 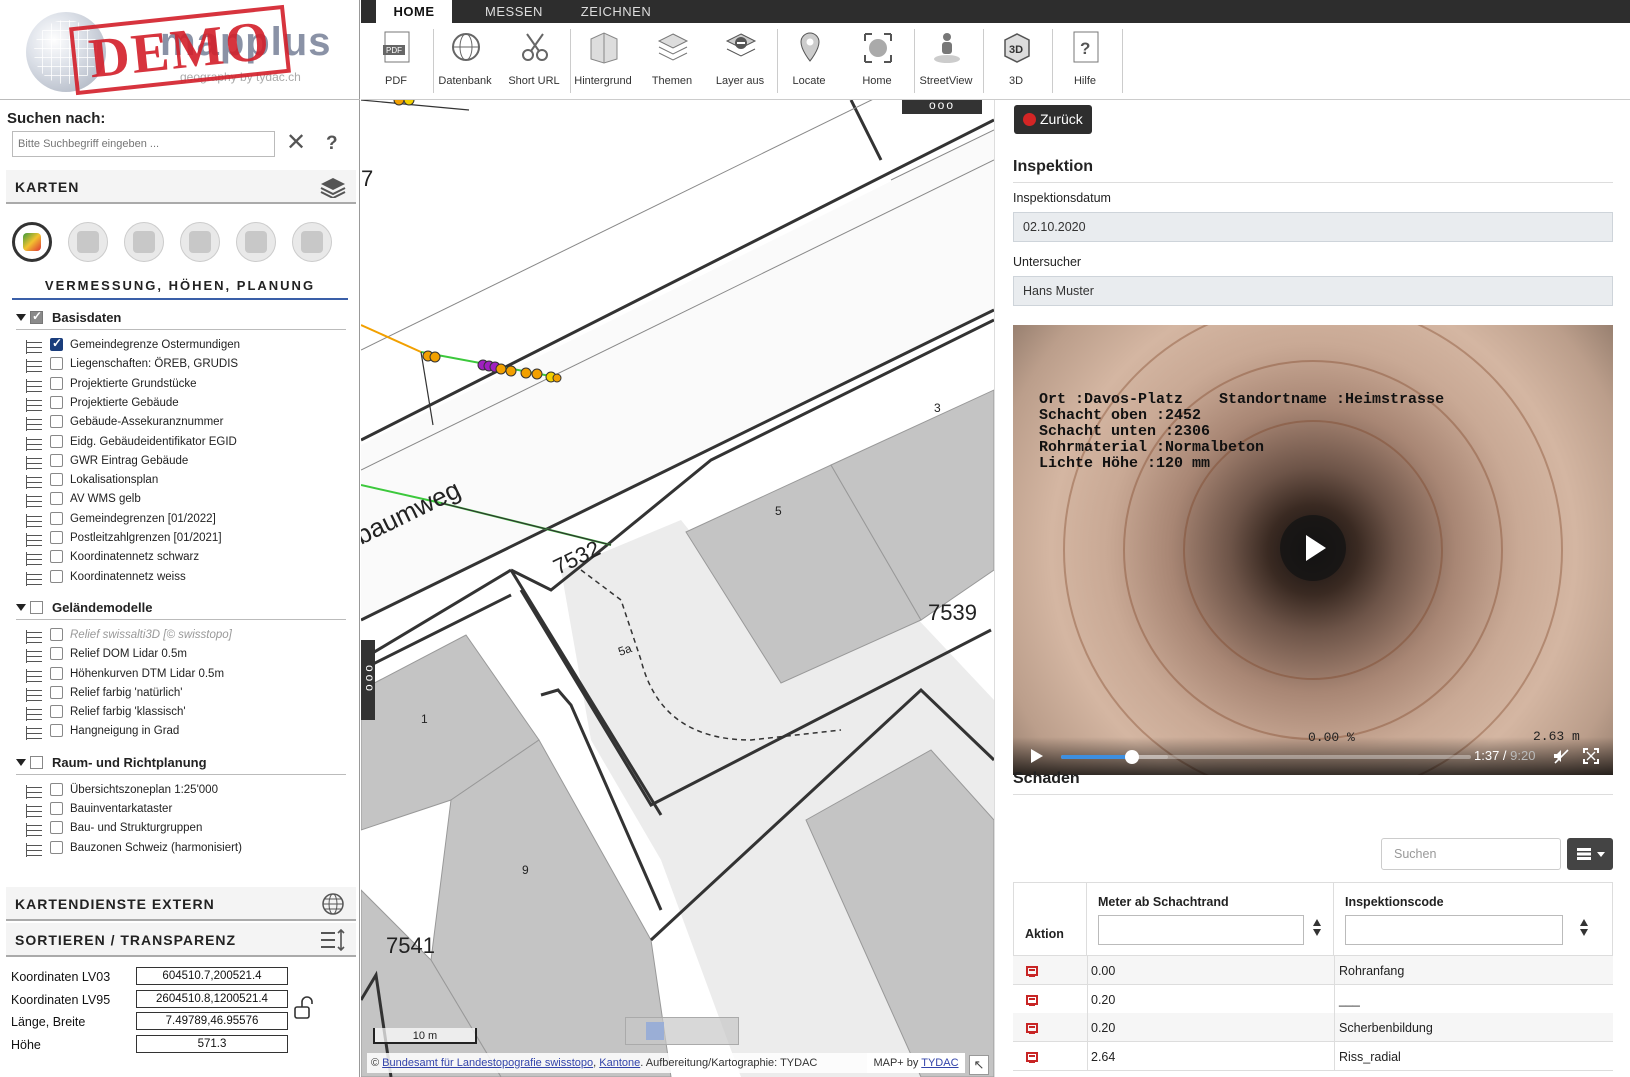 I want to click on coordinate-value: 604510.7,200521.4, so click(x=212, y=976).